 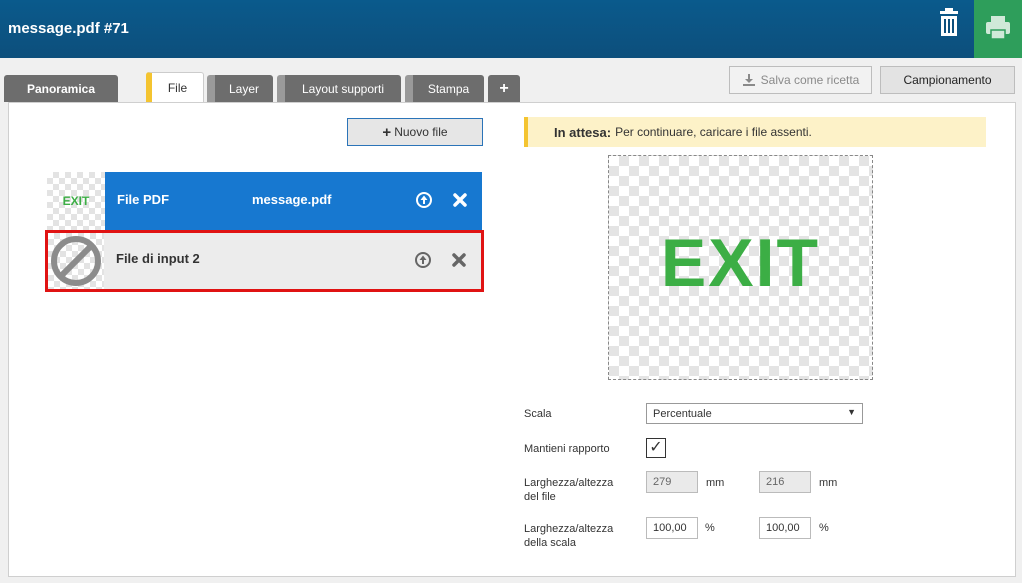 What do you see at coordinates (143, 199) in the screenshot?
I see `file-row-label: File PDF` at bounding box center [143, 199].